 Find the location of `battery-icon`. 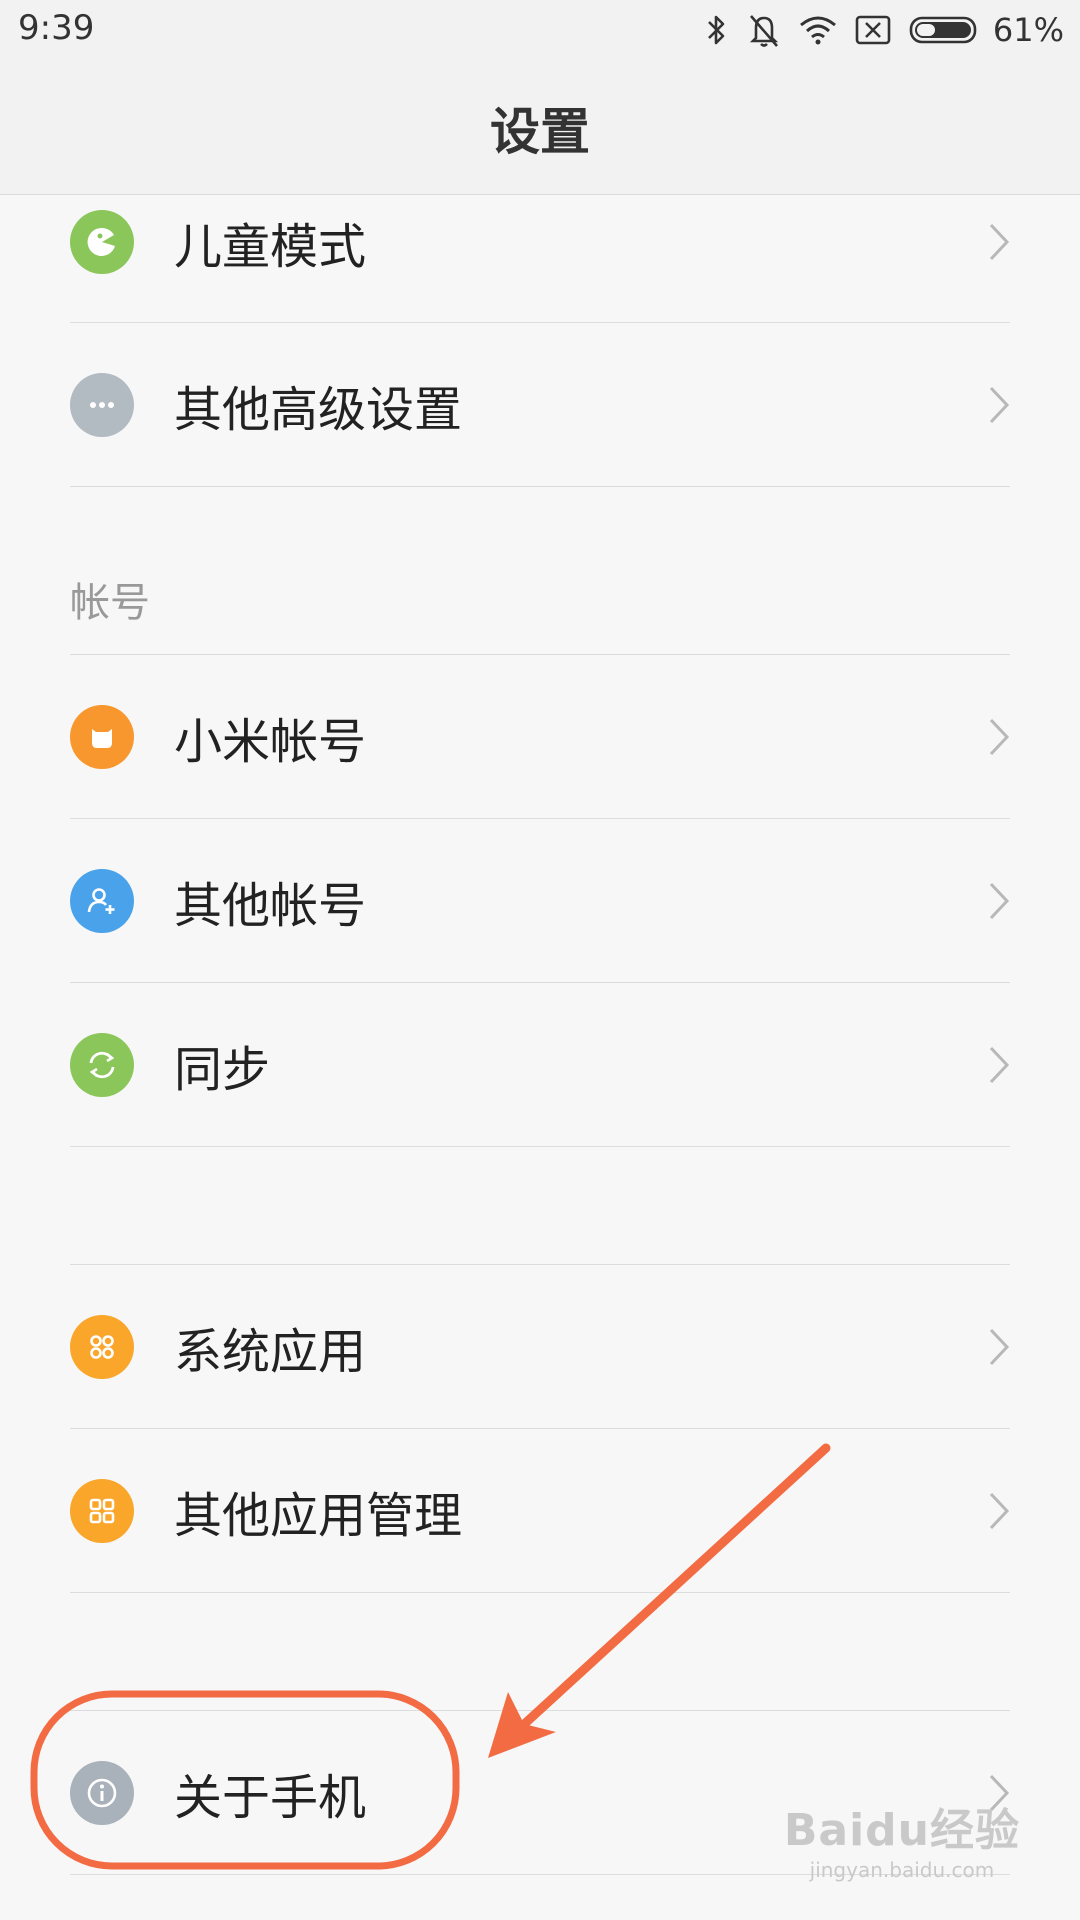

battery-icon is located at coordinates (943, 30).